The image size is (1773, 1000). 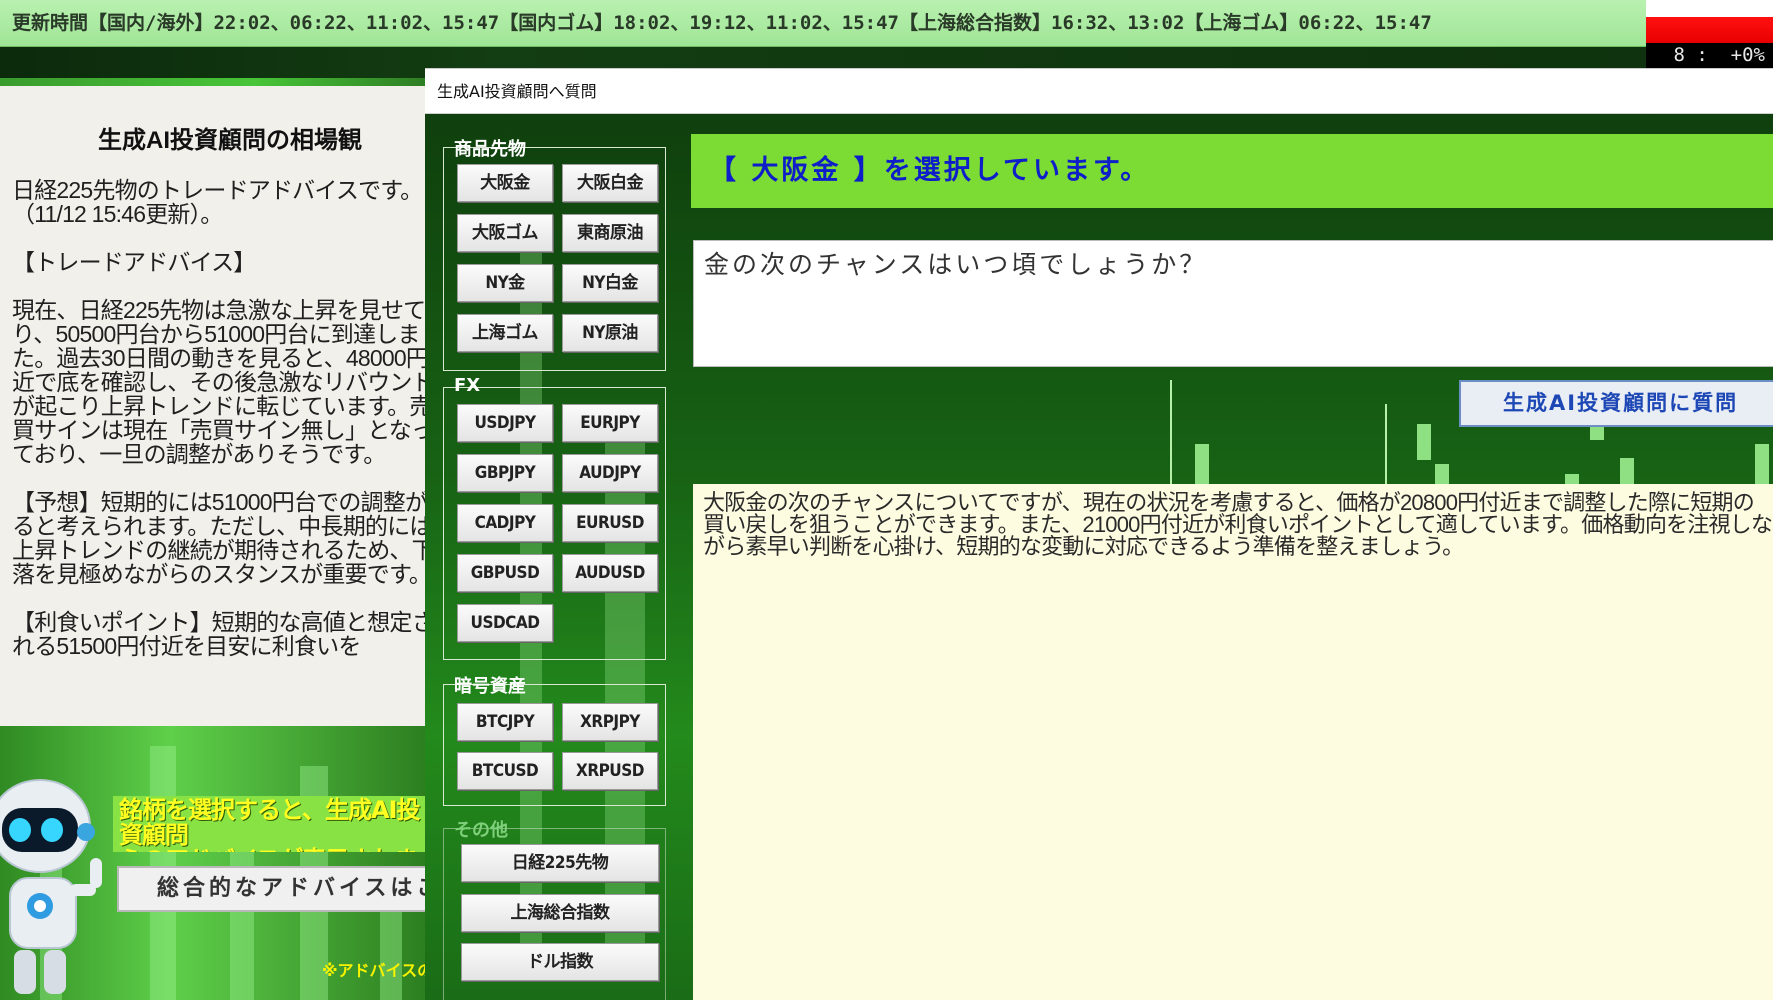 I want to click on btn-dollar-index: ドル指数, so click(x=560, y=962).